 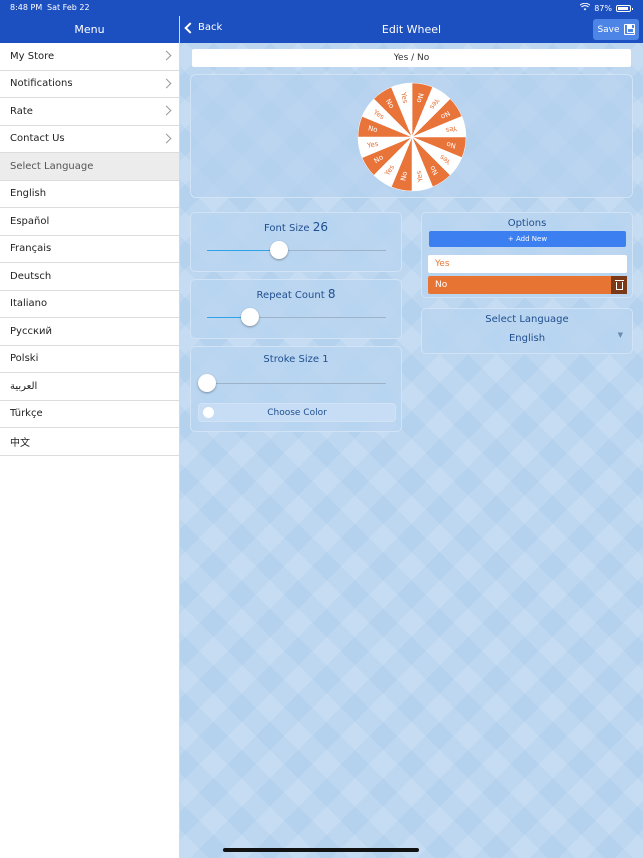 What do you see at coordinates (527, 285) in the screenshot?
I see `option-item-no: No` at bounding box center [527, 285].